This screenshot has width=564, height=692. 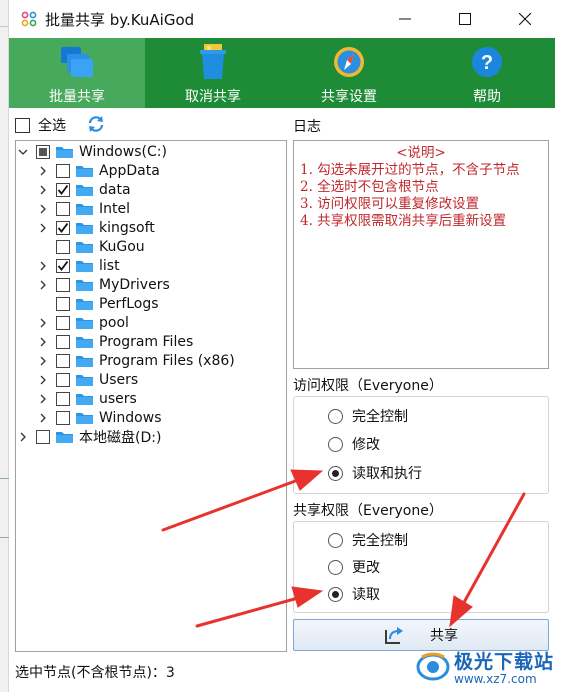 I want to click on share-option-change: 更改, so click(x=354, y=567).